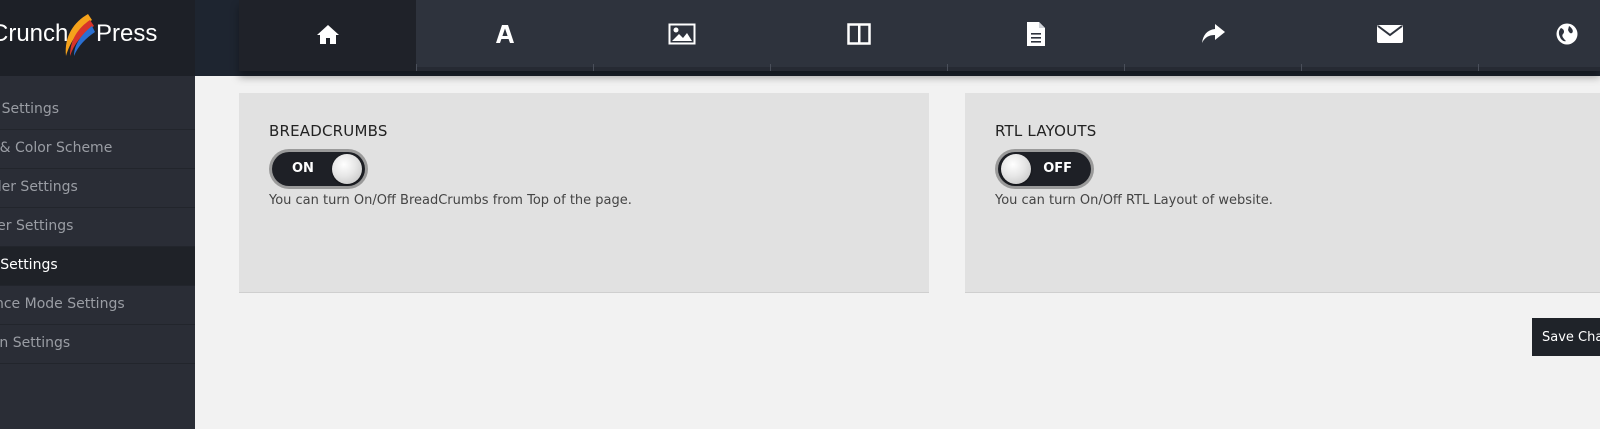 The height and width of the screenshot is (429, 1600). Describe the element at coordinates (39, 187) in the screenshot. I see `sidebar-item-label: Header Settings` at that location.